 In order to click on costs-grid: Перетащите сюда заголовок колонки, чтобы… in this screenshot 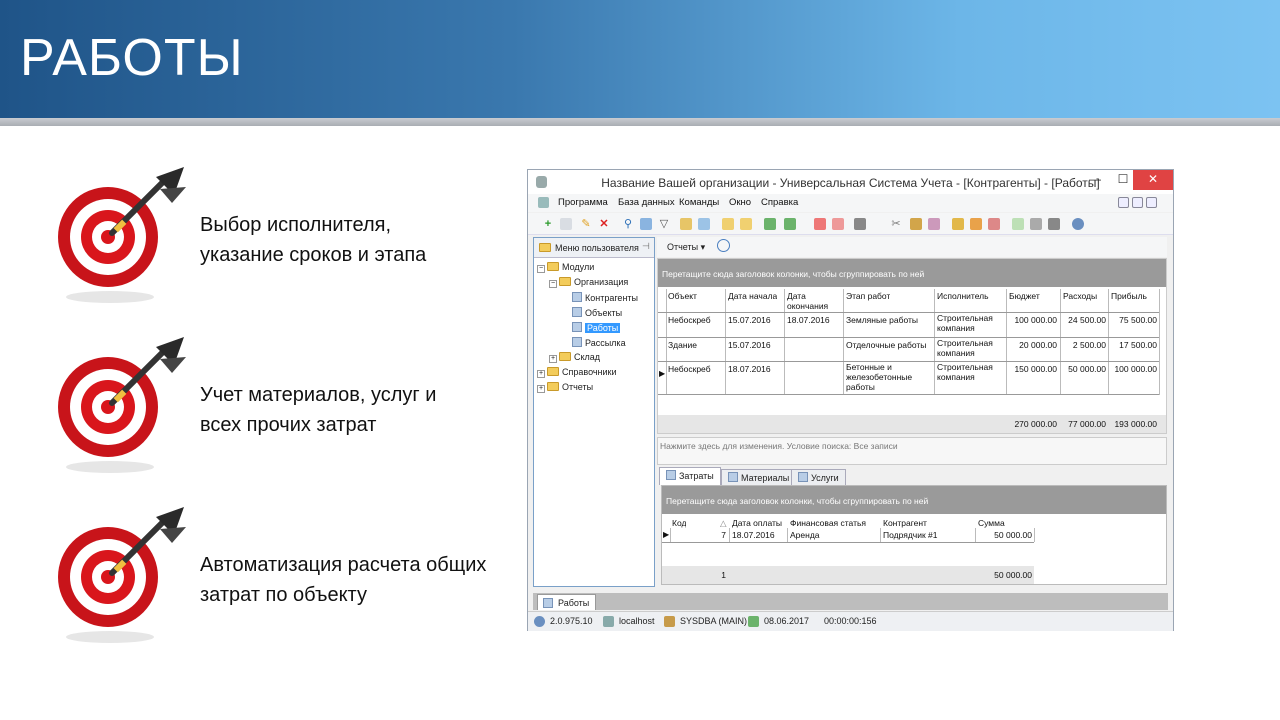, I will do `click(914, 535)`.